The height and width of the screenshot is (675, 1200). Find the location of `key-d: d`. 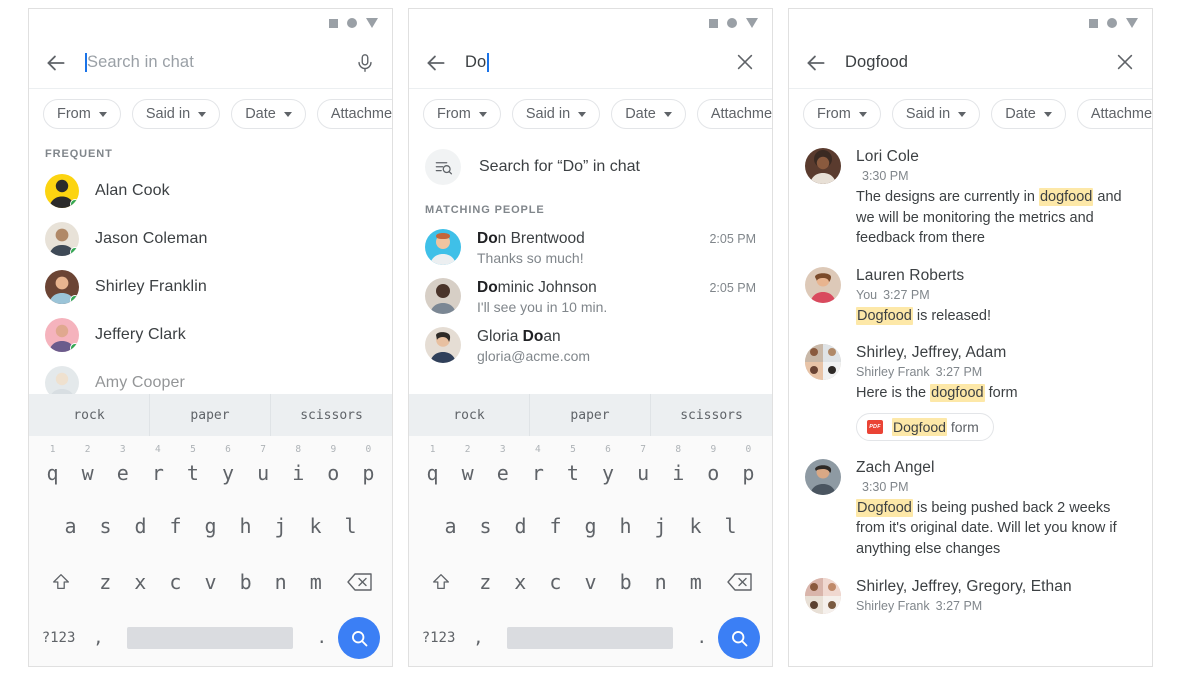

key-d: d is located at coordinates (520, 526).